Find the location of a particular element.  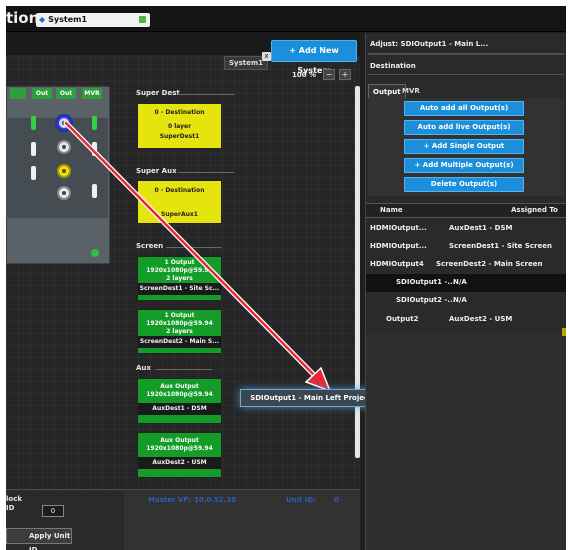

unit-id-input: 0 is located at coordinates (53, 511).